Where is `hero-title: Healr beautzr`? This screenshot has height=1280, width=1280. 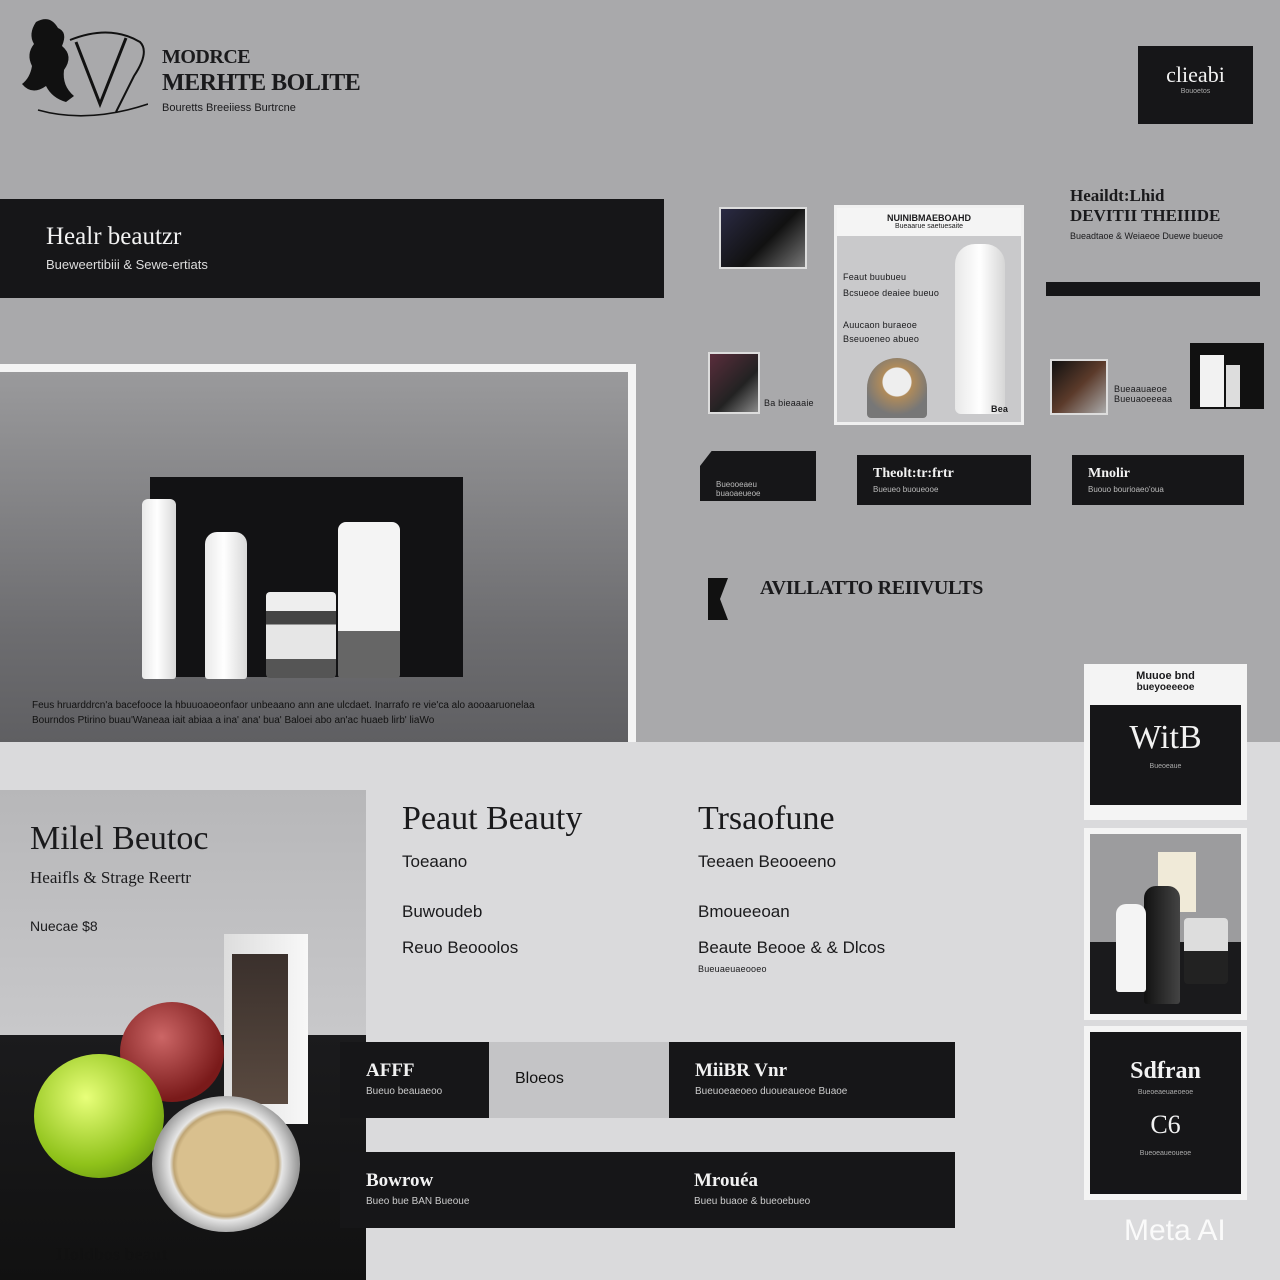 hero-title: Healr beautzr is located at coordinates (114, 236).